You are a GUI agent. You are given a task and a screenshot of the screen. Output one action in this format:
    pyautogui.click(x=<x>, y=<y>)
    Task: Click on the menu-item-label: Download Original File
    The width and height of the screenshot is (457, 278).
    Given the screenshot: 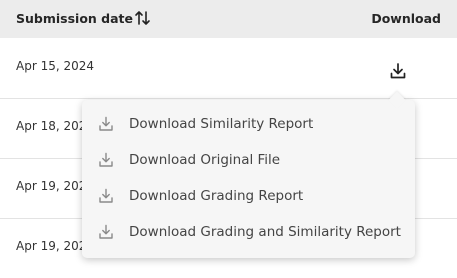 What is the action you would take?
    pyautogui.click(x=205, y=160)
    